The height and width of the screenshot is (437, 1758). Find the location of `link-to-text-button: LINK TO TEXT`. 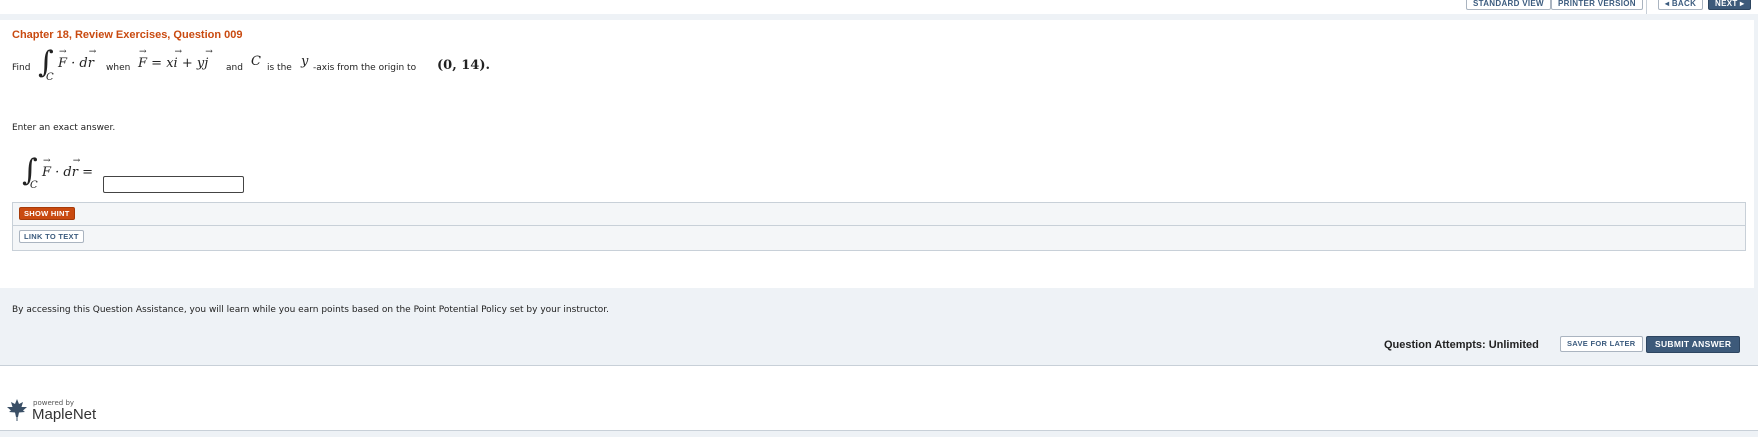

link-to-text-button: LINK TO TEXT is located at coordinates (51, 236).